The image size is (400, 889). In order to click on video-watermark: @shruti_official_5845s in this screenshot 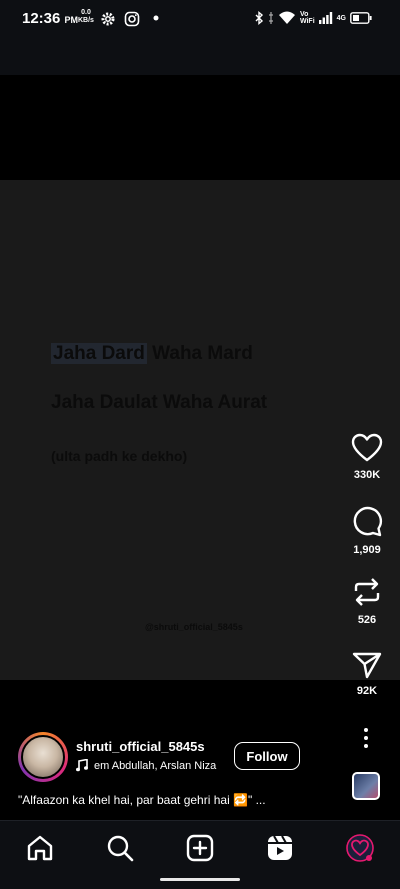, I will do `click(194, 627)`.